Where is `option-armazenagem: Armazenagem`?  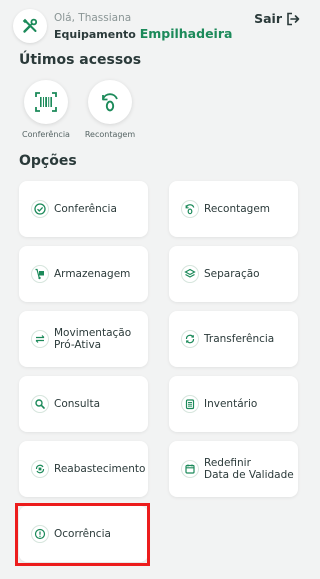
option-armazenagem: Armazenagem is located at coordinates (83, 274).